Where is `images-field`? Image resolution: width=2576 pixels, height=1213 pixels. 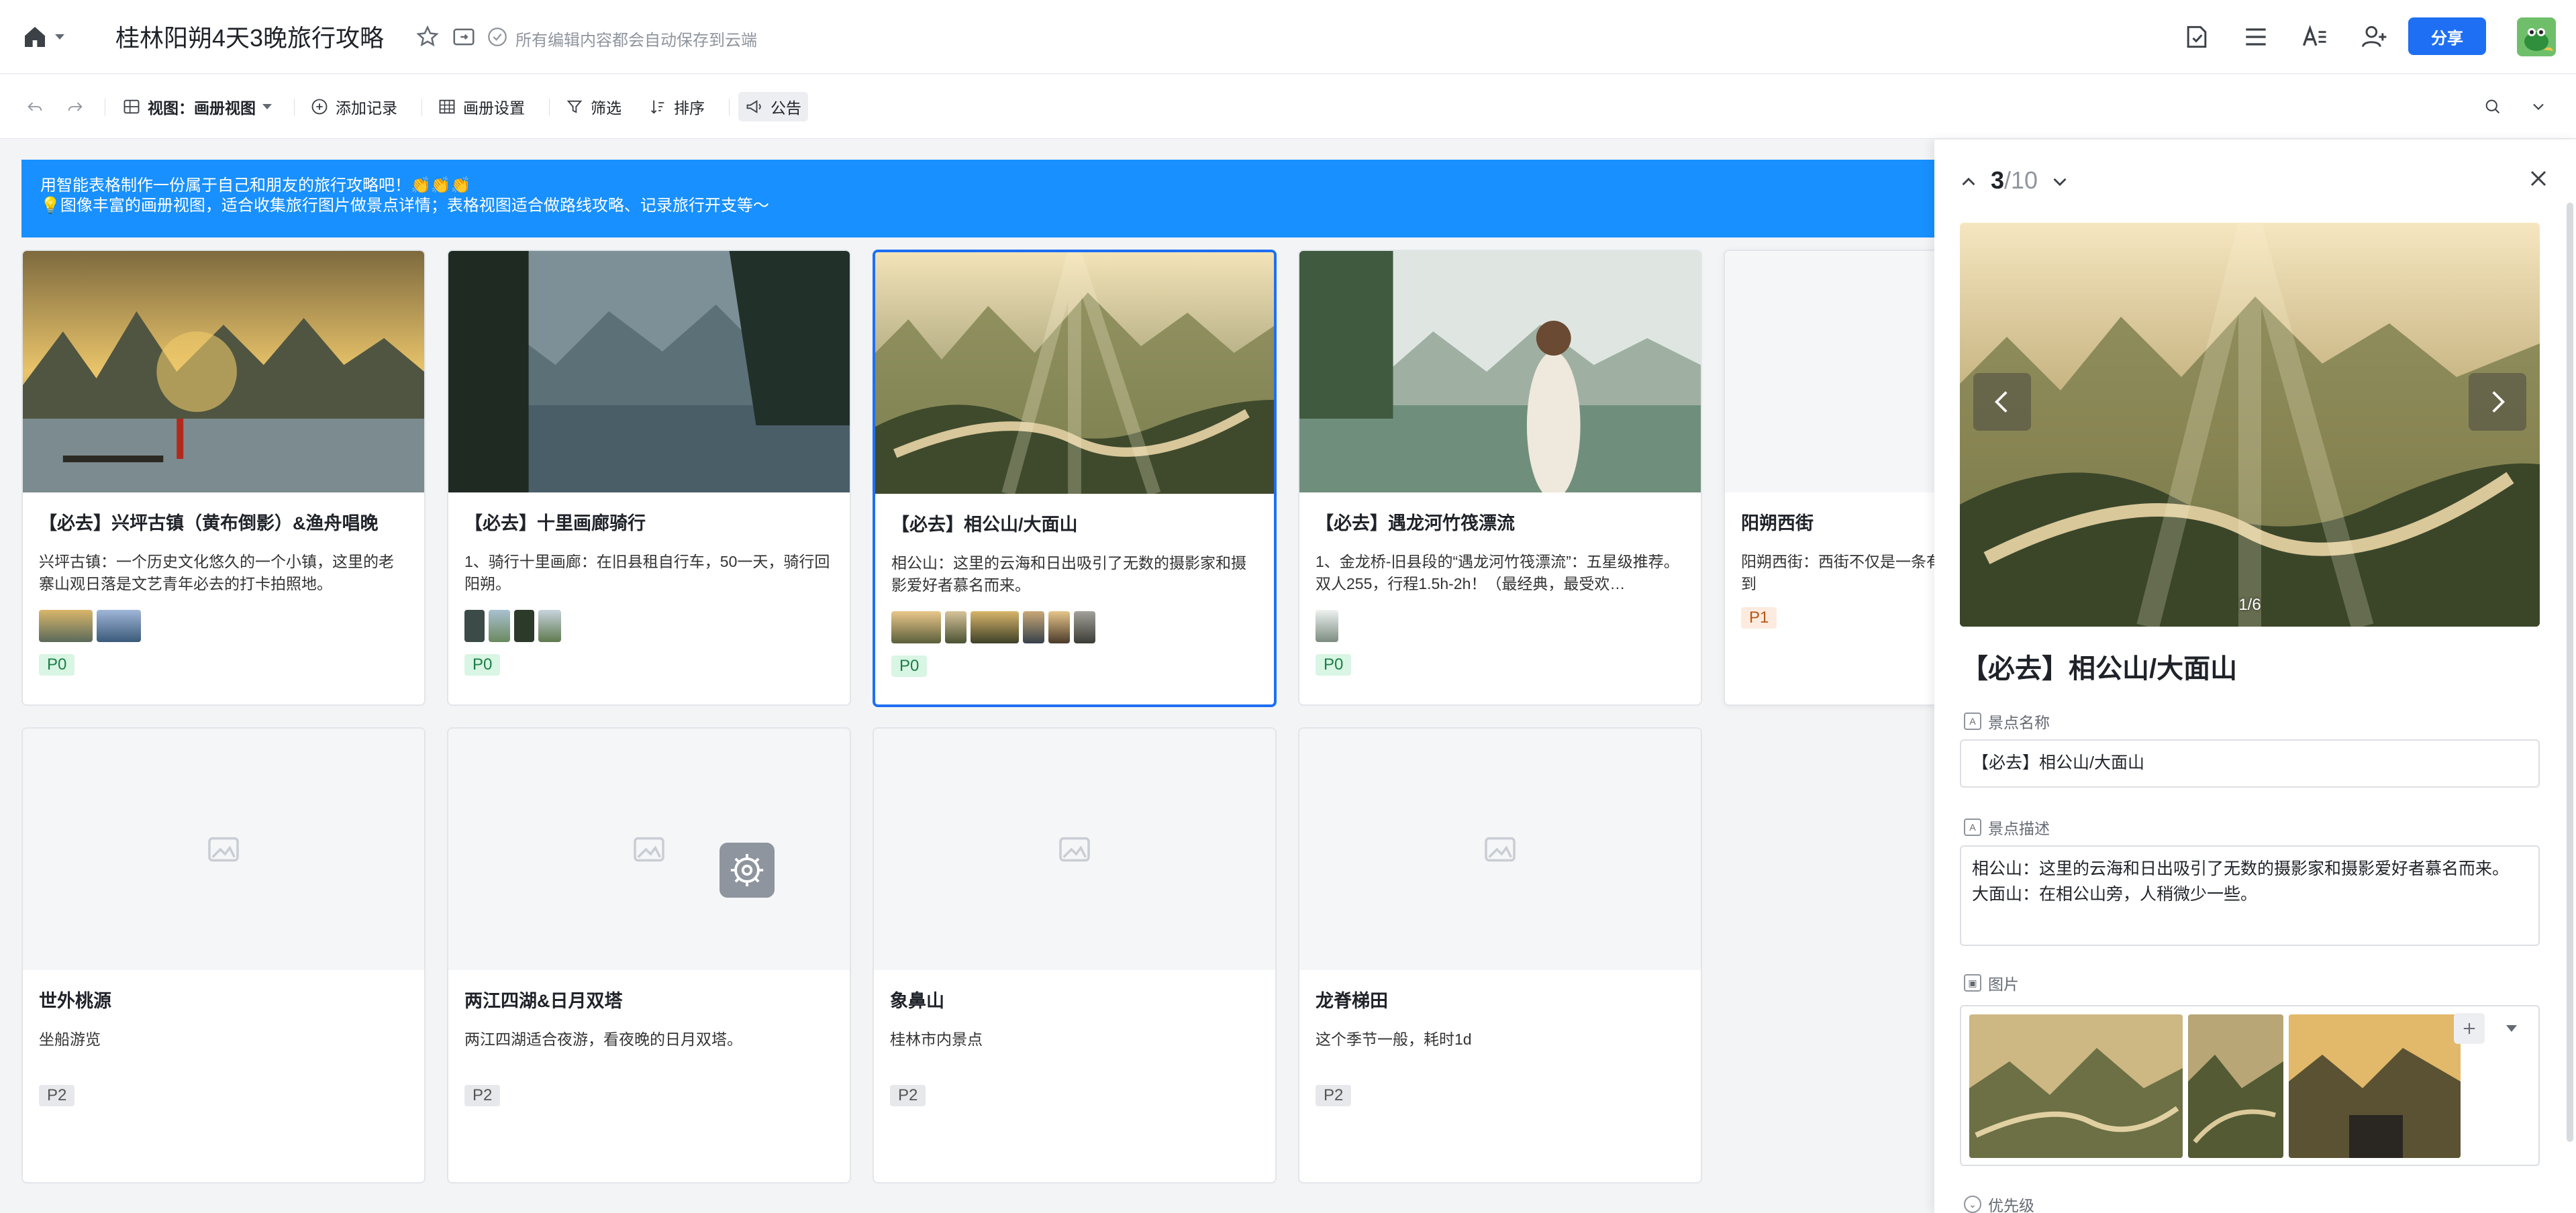
images-field is located at coordinates (2250, 1085).